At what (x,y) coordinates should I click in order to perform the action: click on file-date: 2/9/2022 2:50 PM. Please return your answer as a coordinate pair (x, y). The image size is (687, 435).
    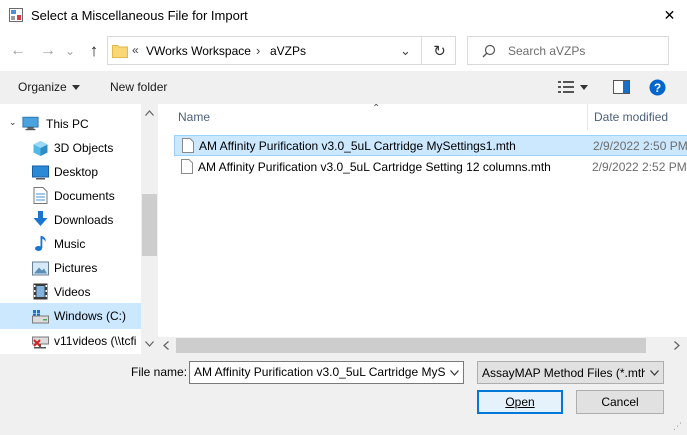
    Looking at the image, I should click on (640, 146).